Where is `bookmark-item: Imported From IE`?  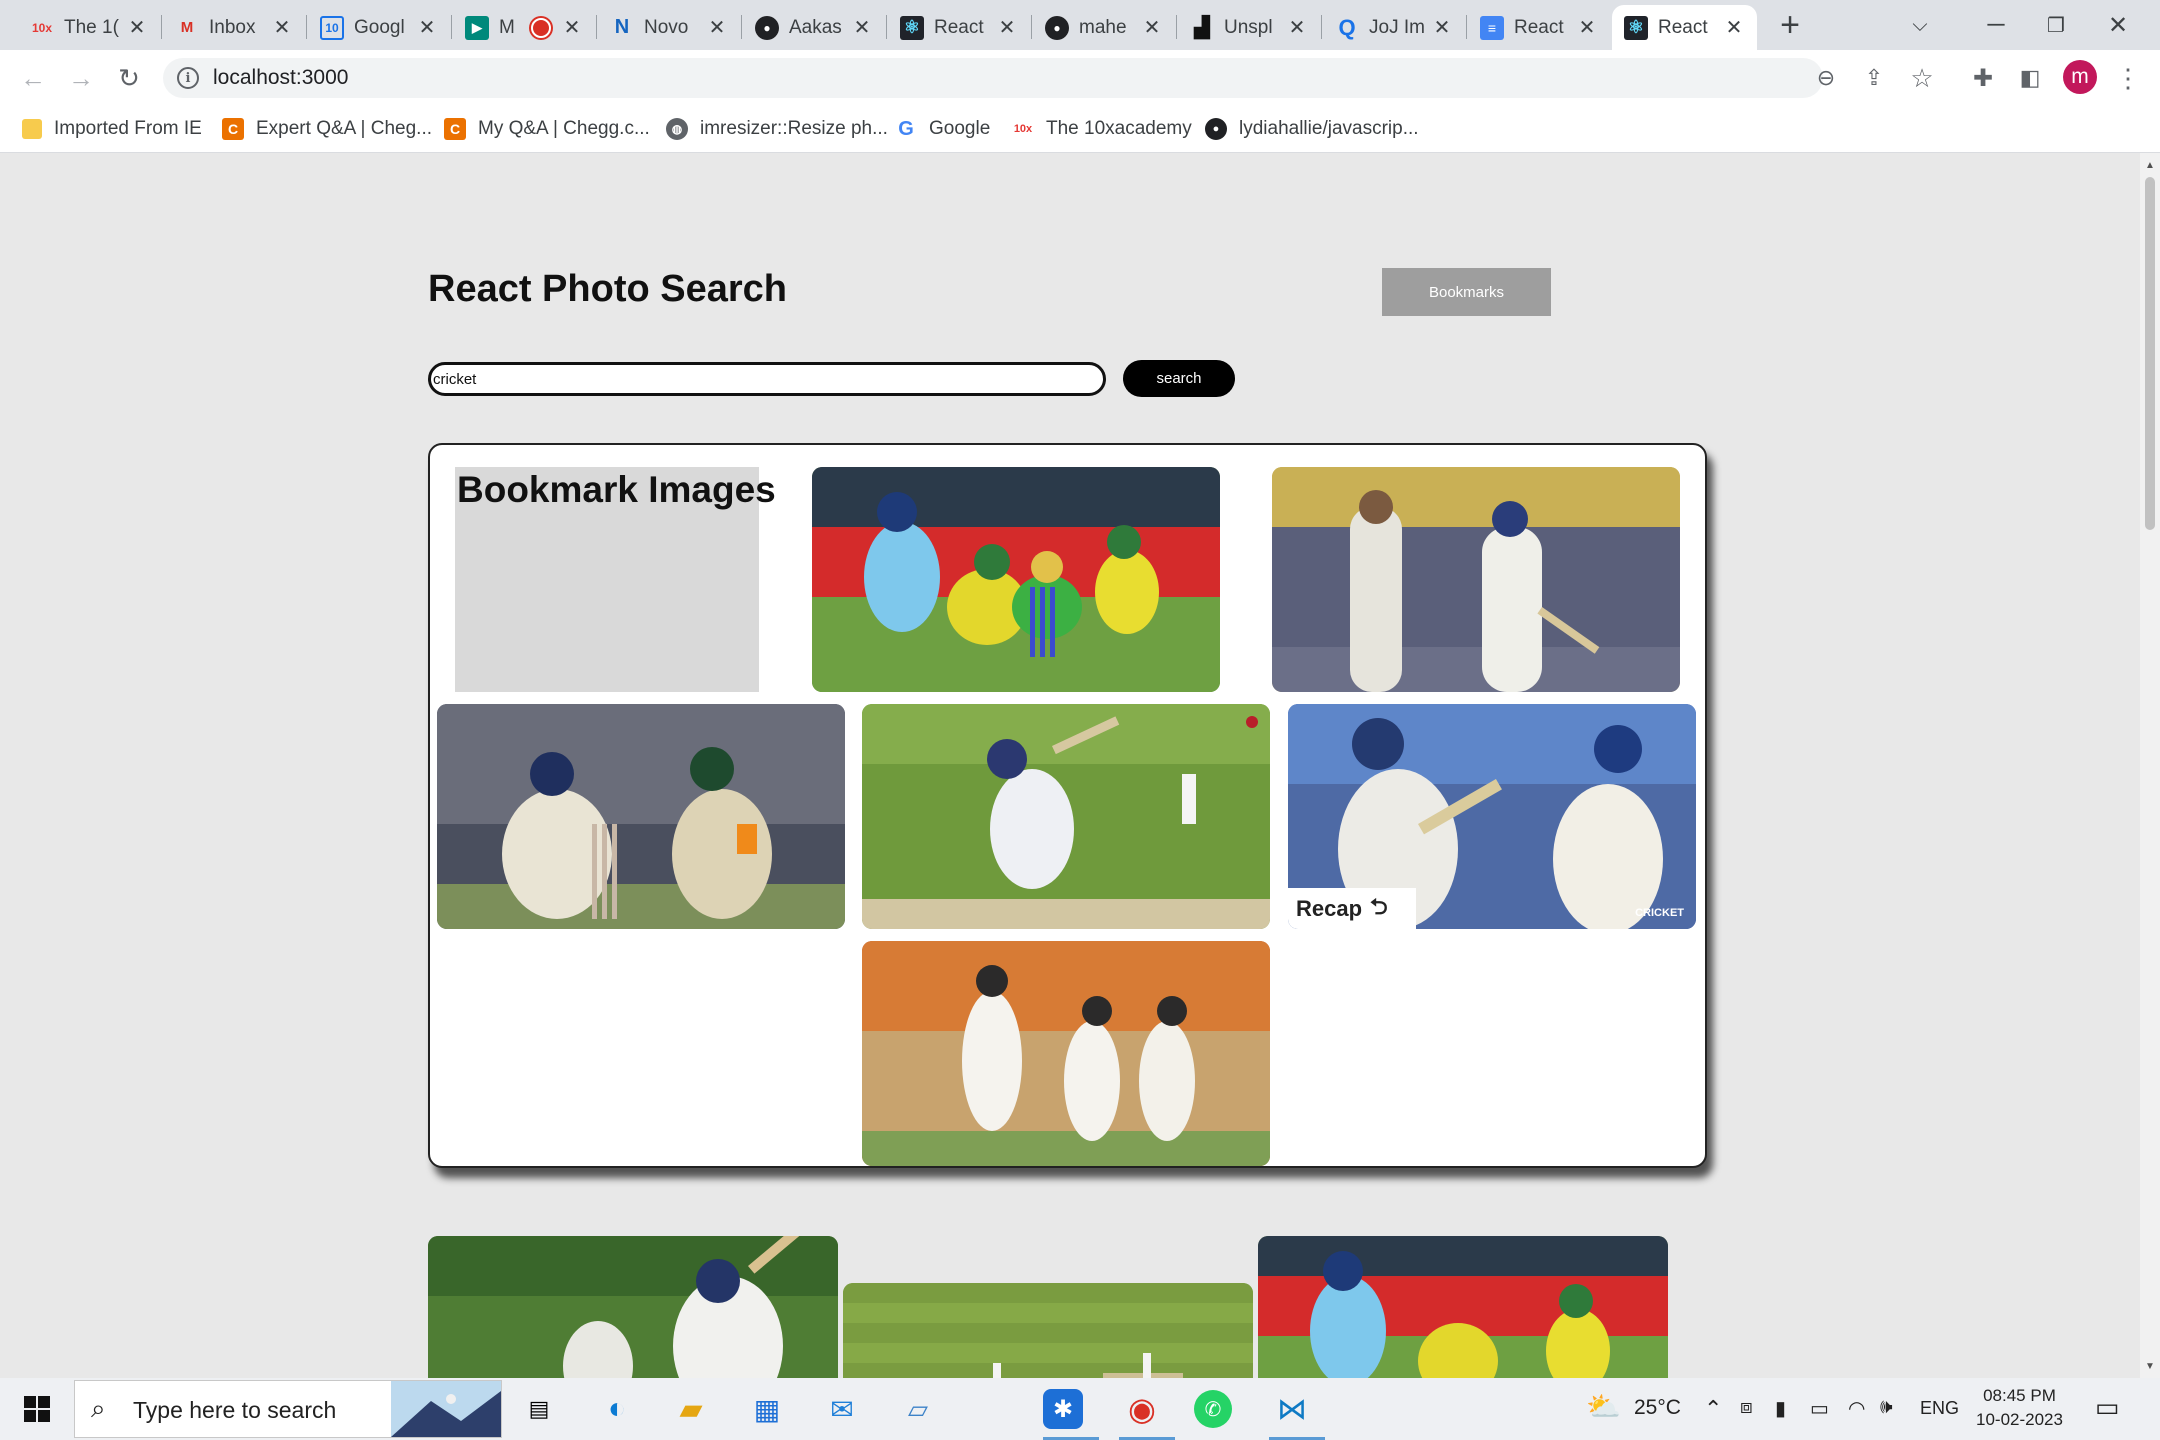
bookmark-item: Imported From IE is located at coordinates (112, 129).